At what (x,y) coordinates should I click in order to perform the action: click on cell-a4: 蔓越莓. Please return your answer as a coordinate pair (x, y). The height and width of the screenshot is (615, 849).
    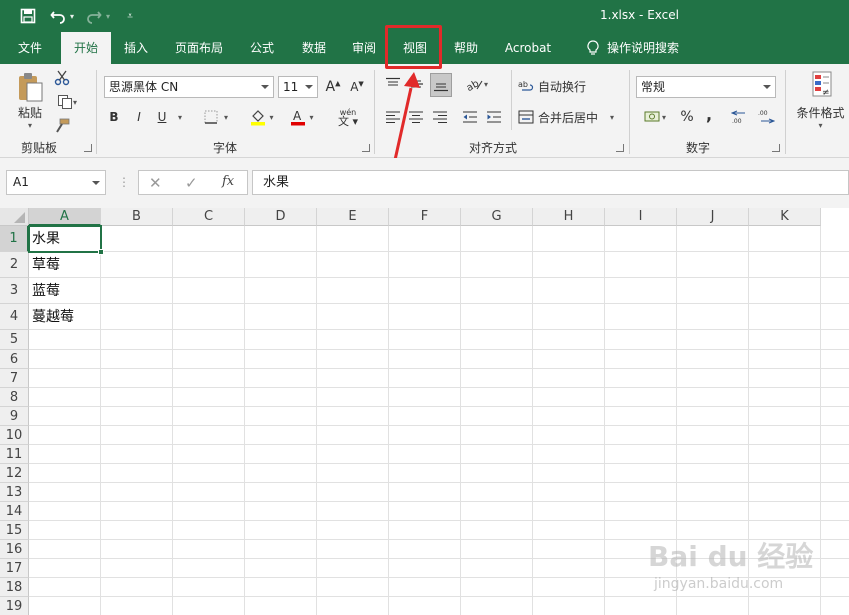
    Looking at the image, I should click on (65, 317).